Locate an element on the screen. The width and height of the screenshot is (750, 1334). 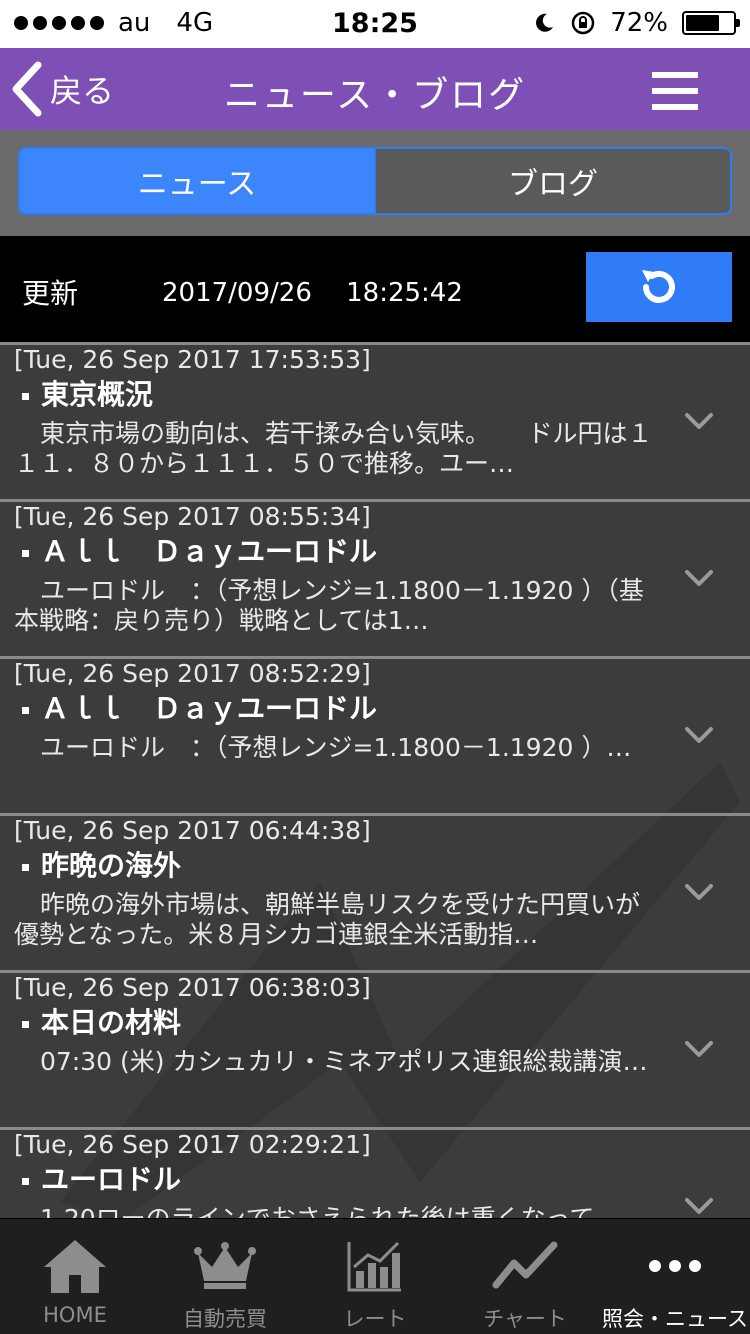
tab-inquiry-news: 照会・ニュース is located at coordinates (675, 1276).